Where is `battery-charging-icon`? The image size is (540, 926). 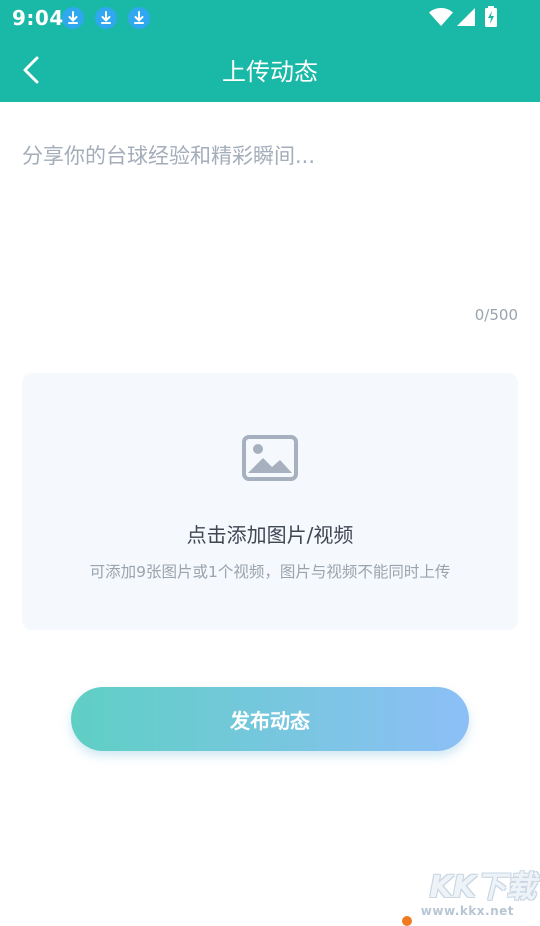
battery-charging-icon is located at coordinates (491, 19).